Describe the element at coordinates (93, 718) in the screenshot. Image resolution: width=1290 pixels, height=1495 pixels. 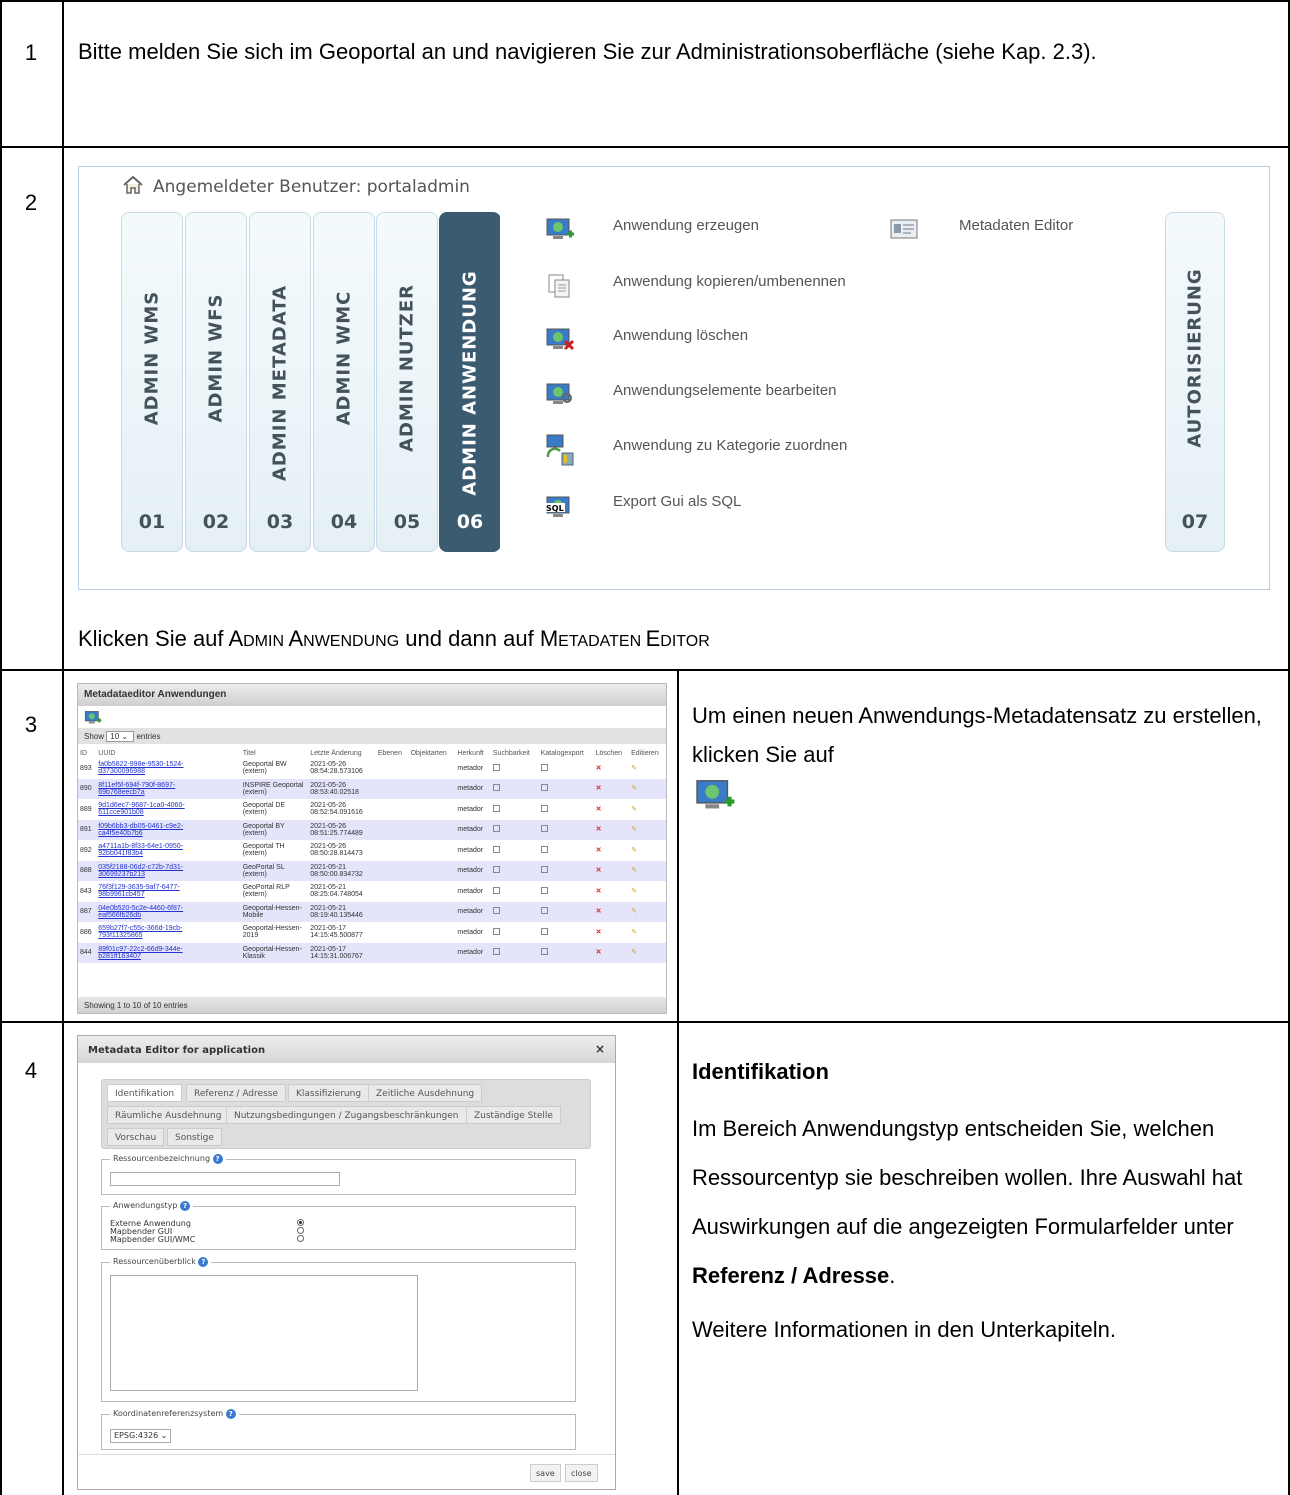
I see `add-metadata-icon` at that location.